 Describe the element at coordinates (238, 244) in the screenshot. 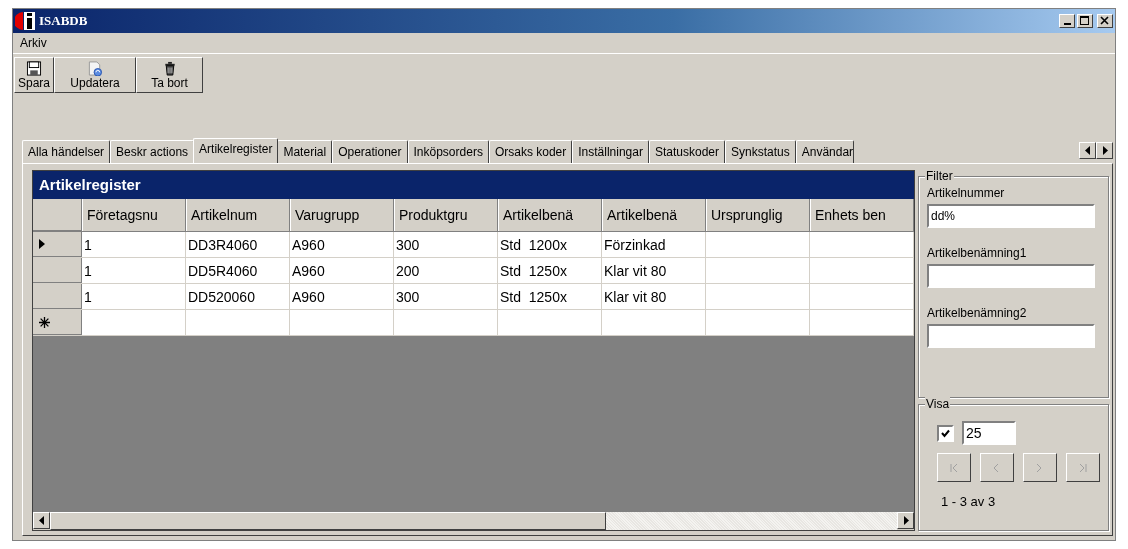

I see `table-cell: DD3R4060` at that location.